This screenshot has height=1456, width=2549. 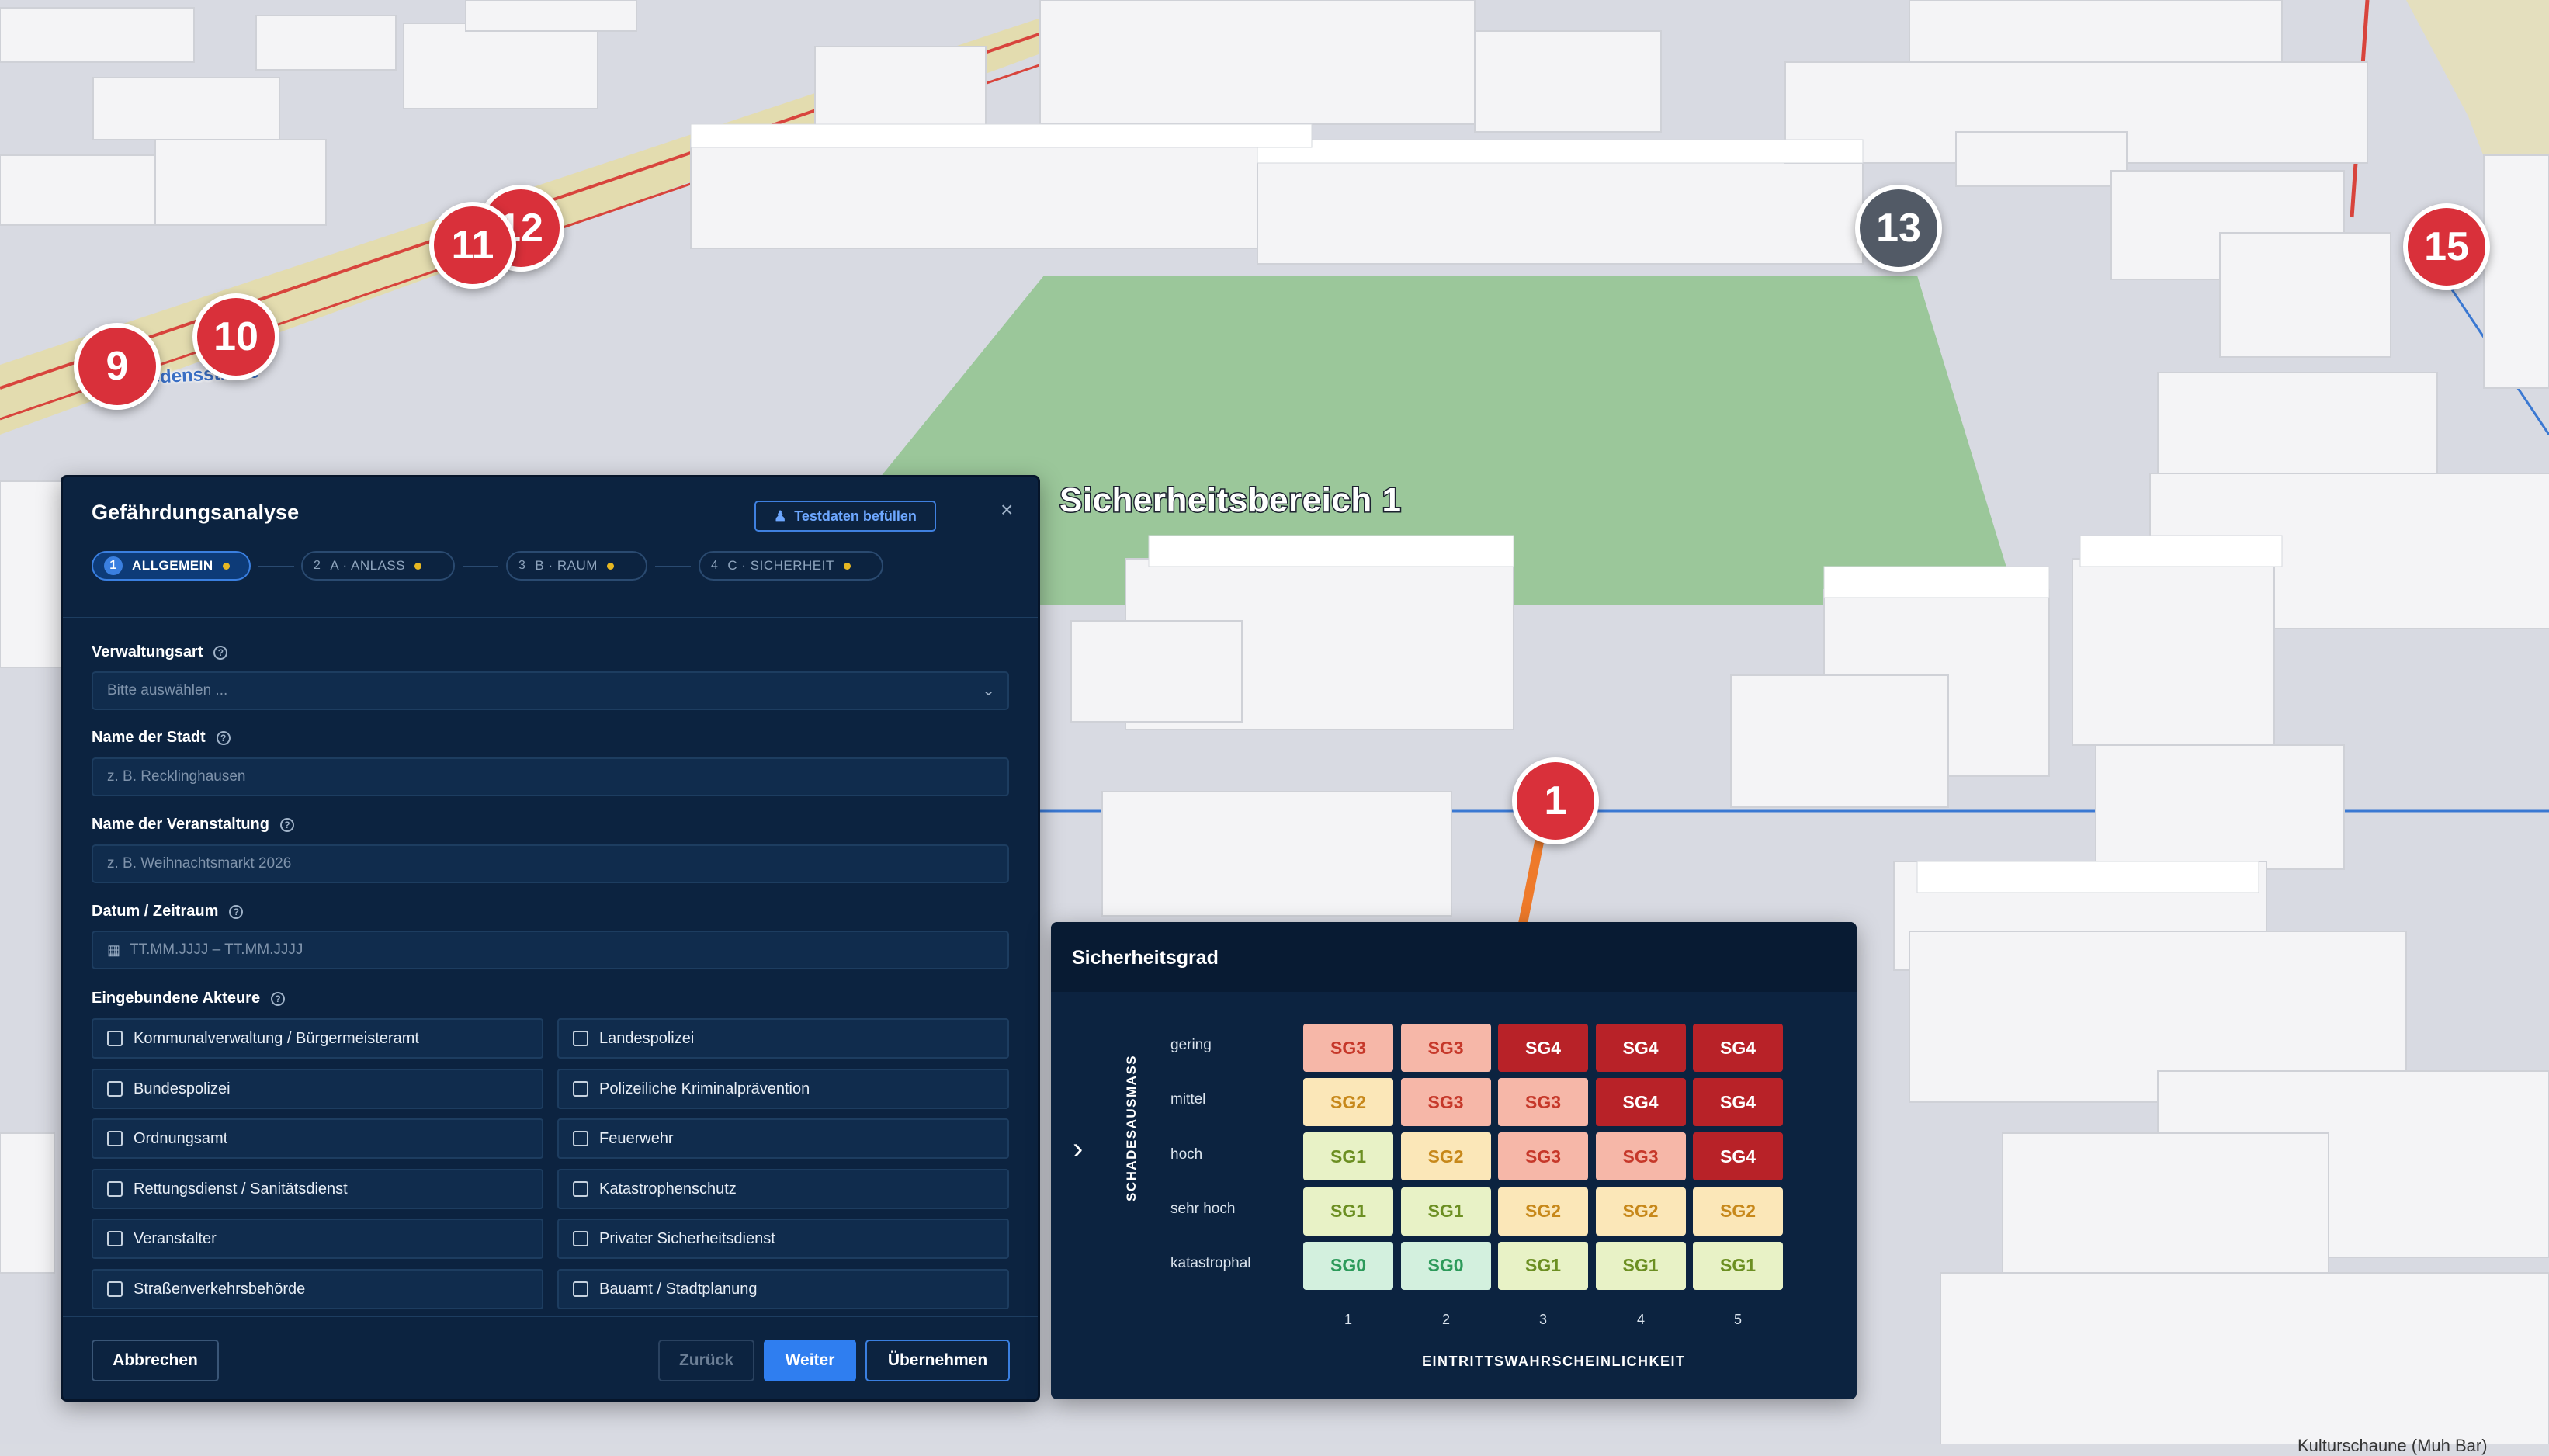 What do you see at coordinates (783, 1039) in the screenshot?
I see `checkbox-akteur: Landespolizei` at bounding box center [783, 1039].